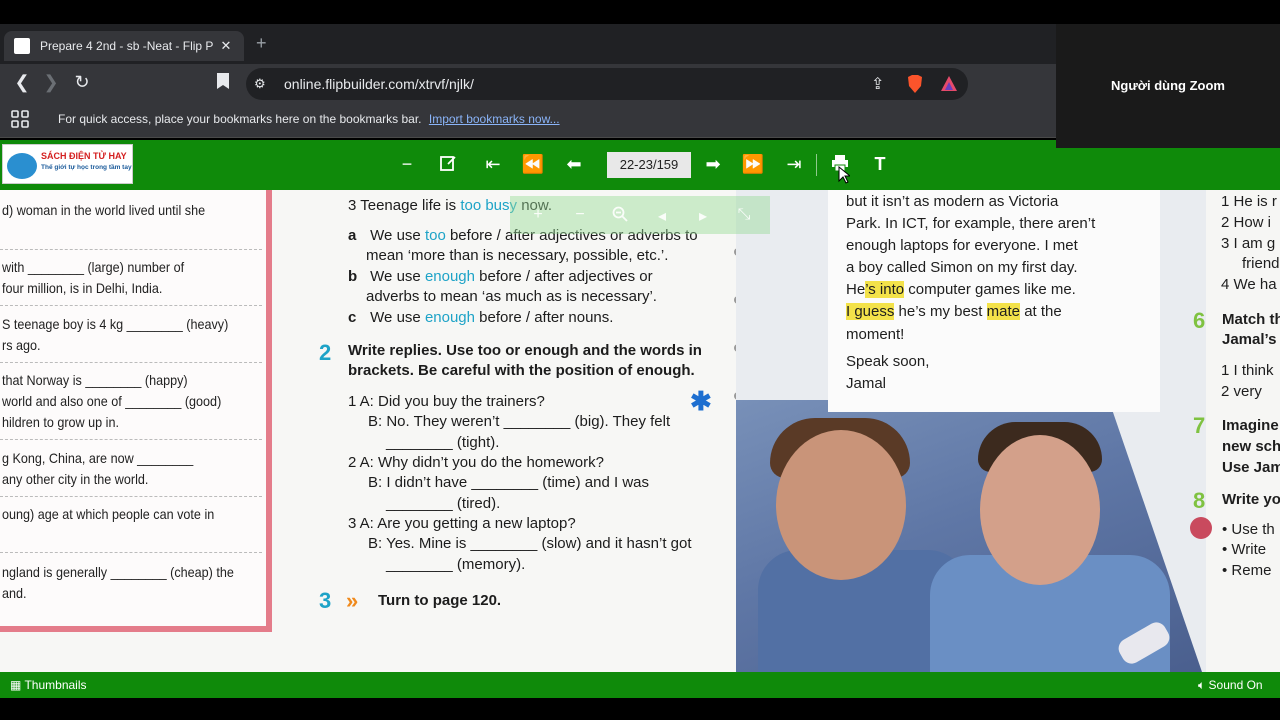 The height and width of the screenshot is (720, 1280). I want to click on arrows-icon: », so click(352, 600).